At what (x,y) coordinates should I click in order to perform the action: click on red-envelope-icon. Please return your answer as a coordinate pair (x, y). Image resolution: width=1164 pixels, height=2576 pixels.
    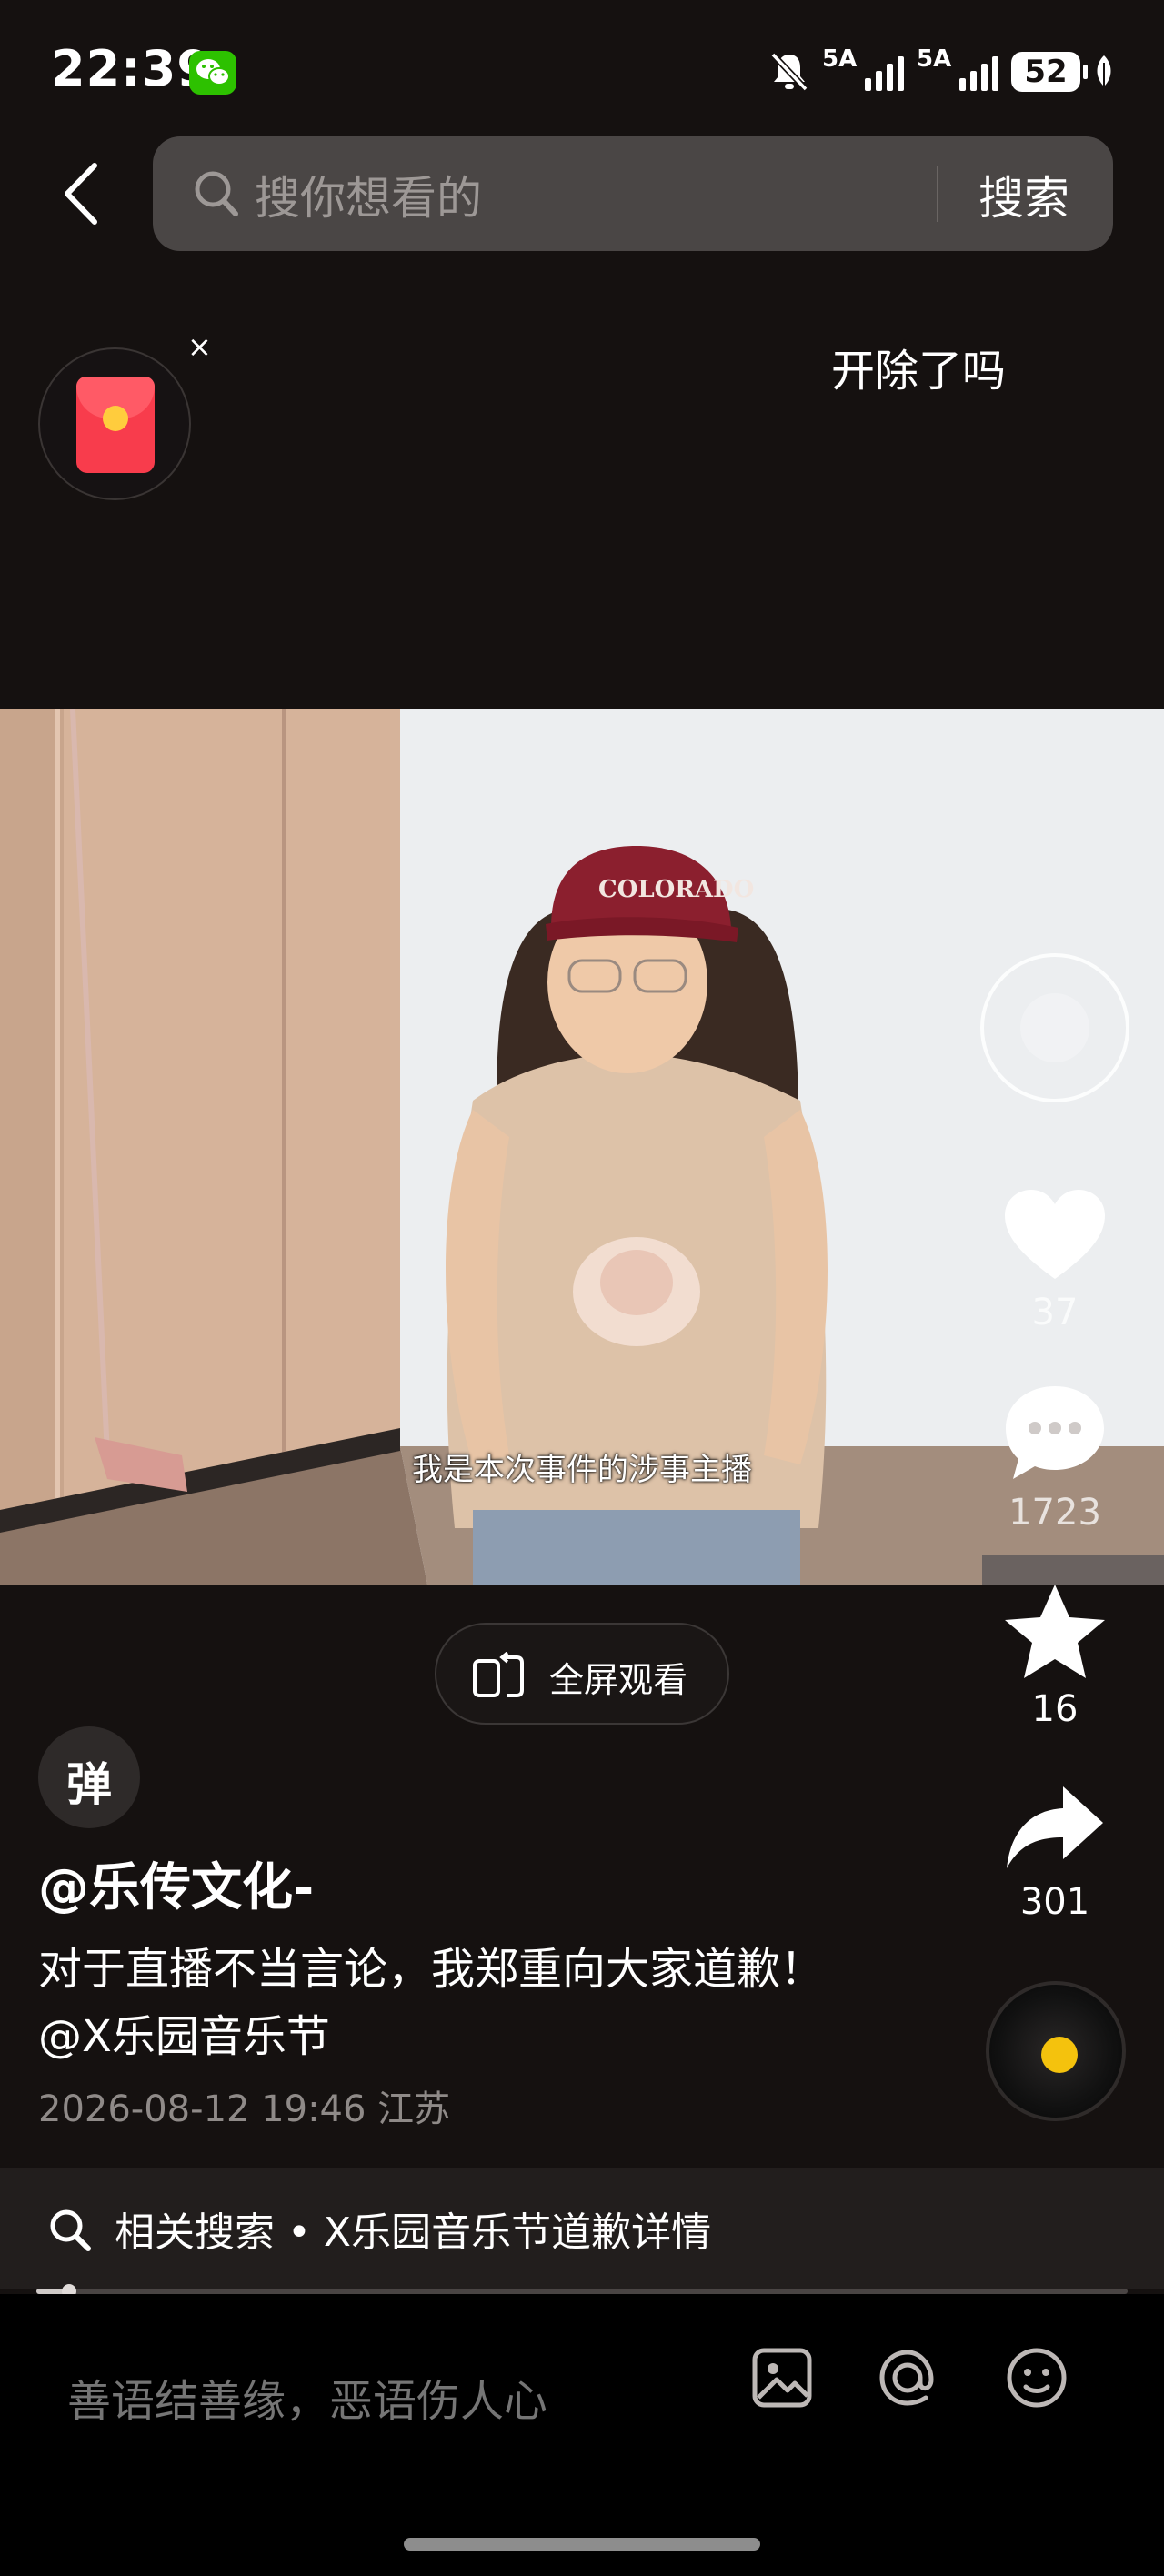
    Looking at the image, I should click on (116, 425).